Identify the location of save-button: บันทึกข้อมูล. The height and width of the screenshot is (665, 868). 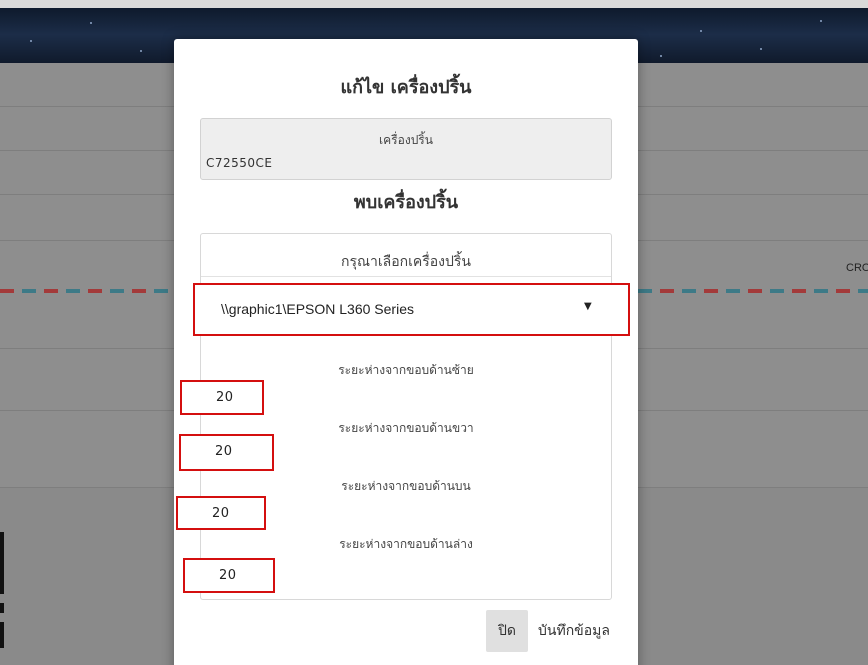
(574, 631).